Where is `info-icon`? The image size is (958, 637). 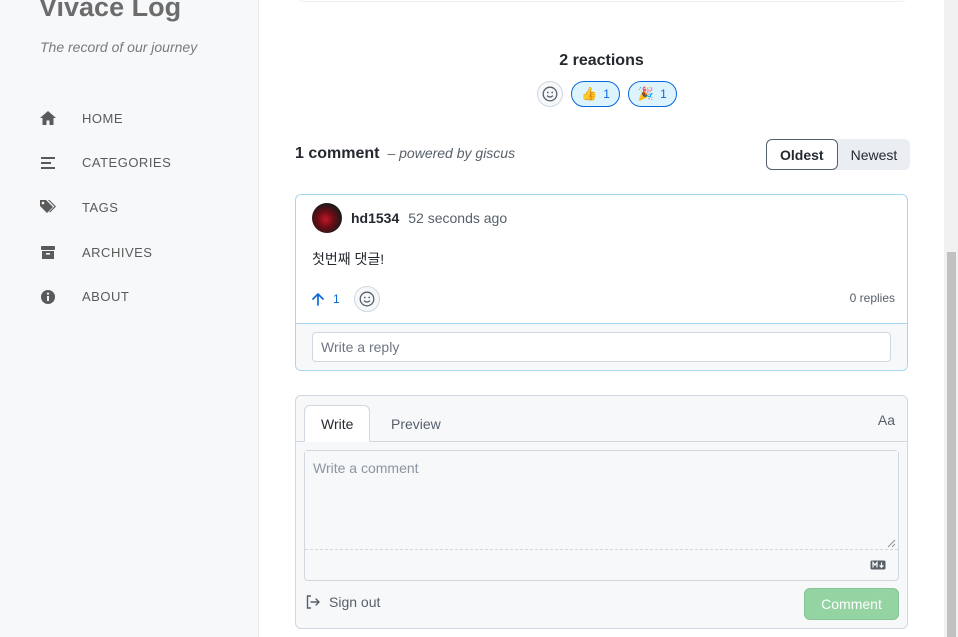 info-icon is located at coordinates (48, 297).